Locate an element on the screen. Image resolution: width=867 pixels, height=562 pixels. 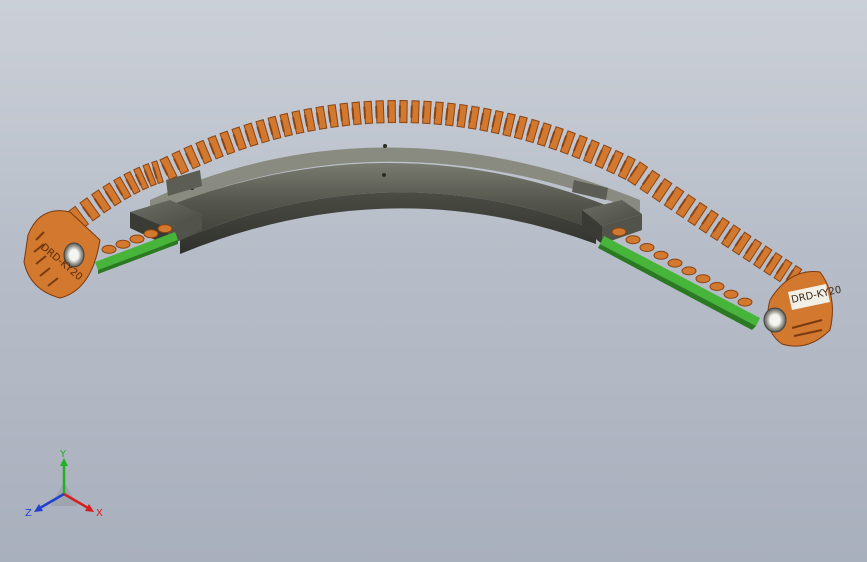
chain-link is located at coordinates (227, 143).